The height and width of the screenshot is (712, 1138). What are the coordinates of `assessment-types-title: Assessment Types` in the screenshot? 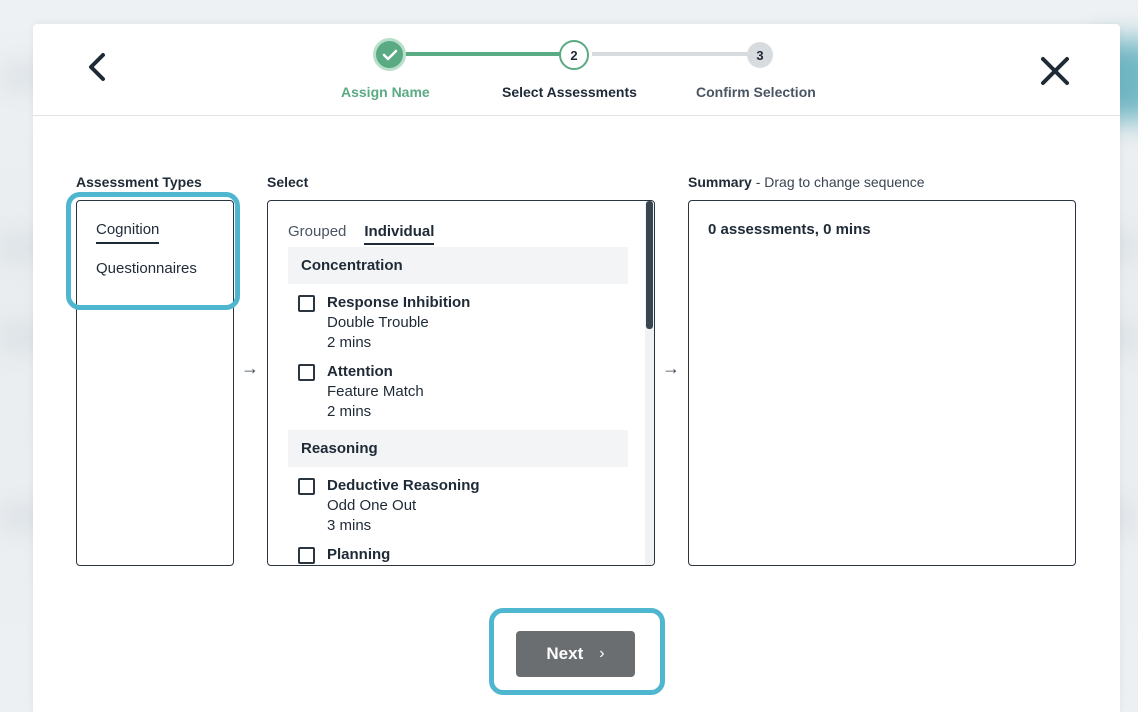 It's located at (139, 182).